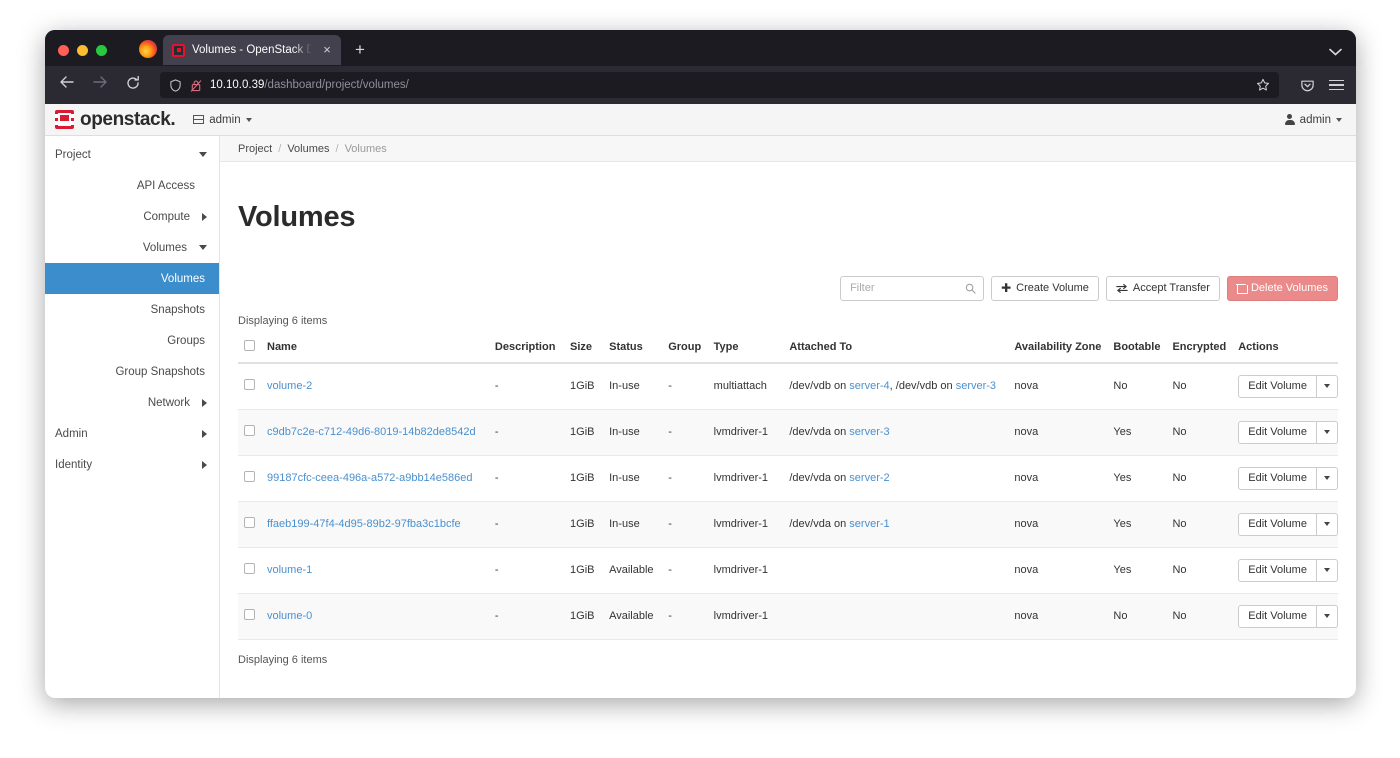 This screenshot has height=758, width=1400. What do you see at coordinates (1199, 348) in the screenshot?
I see `column-header-encrypted: Encrypted` at bounding box center [1199, 348].